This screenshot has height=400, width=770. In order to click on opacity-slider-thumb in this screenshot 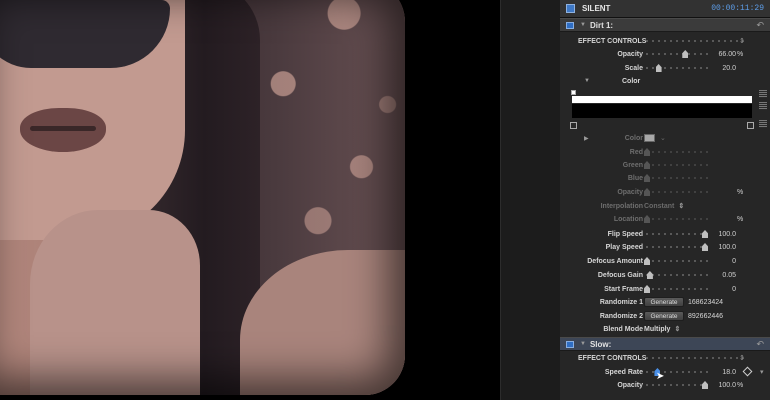, I will do `click(685, 54)`.